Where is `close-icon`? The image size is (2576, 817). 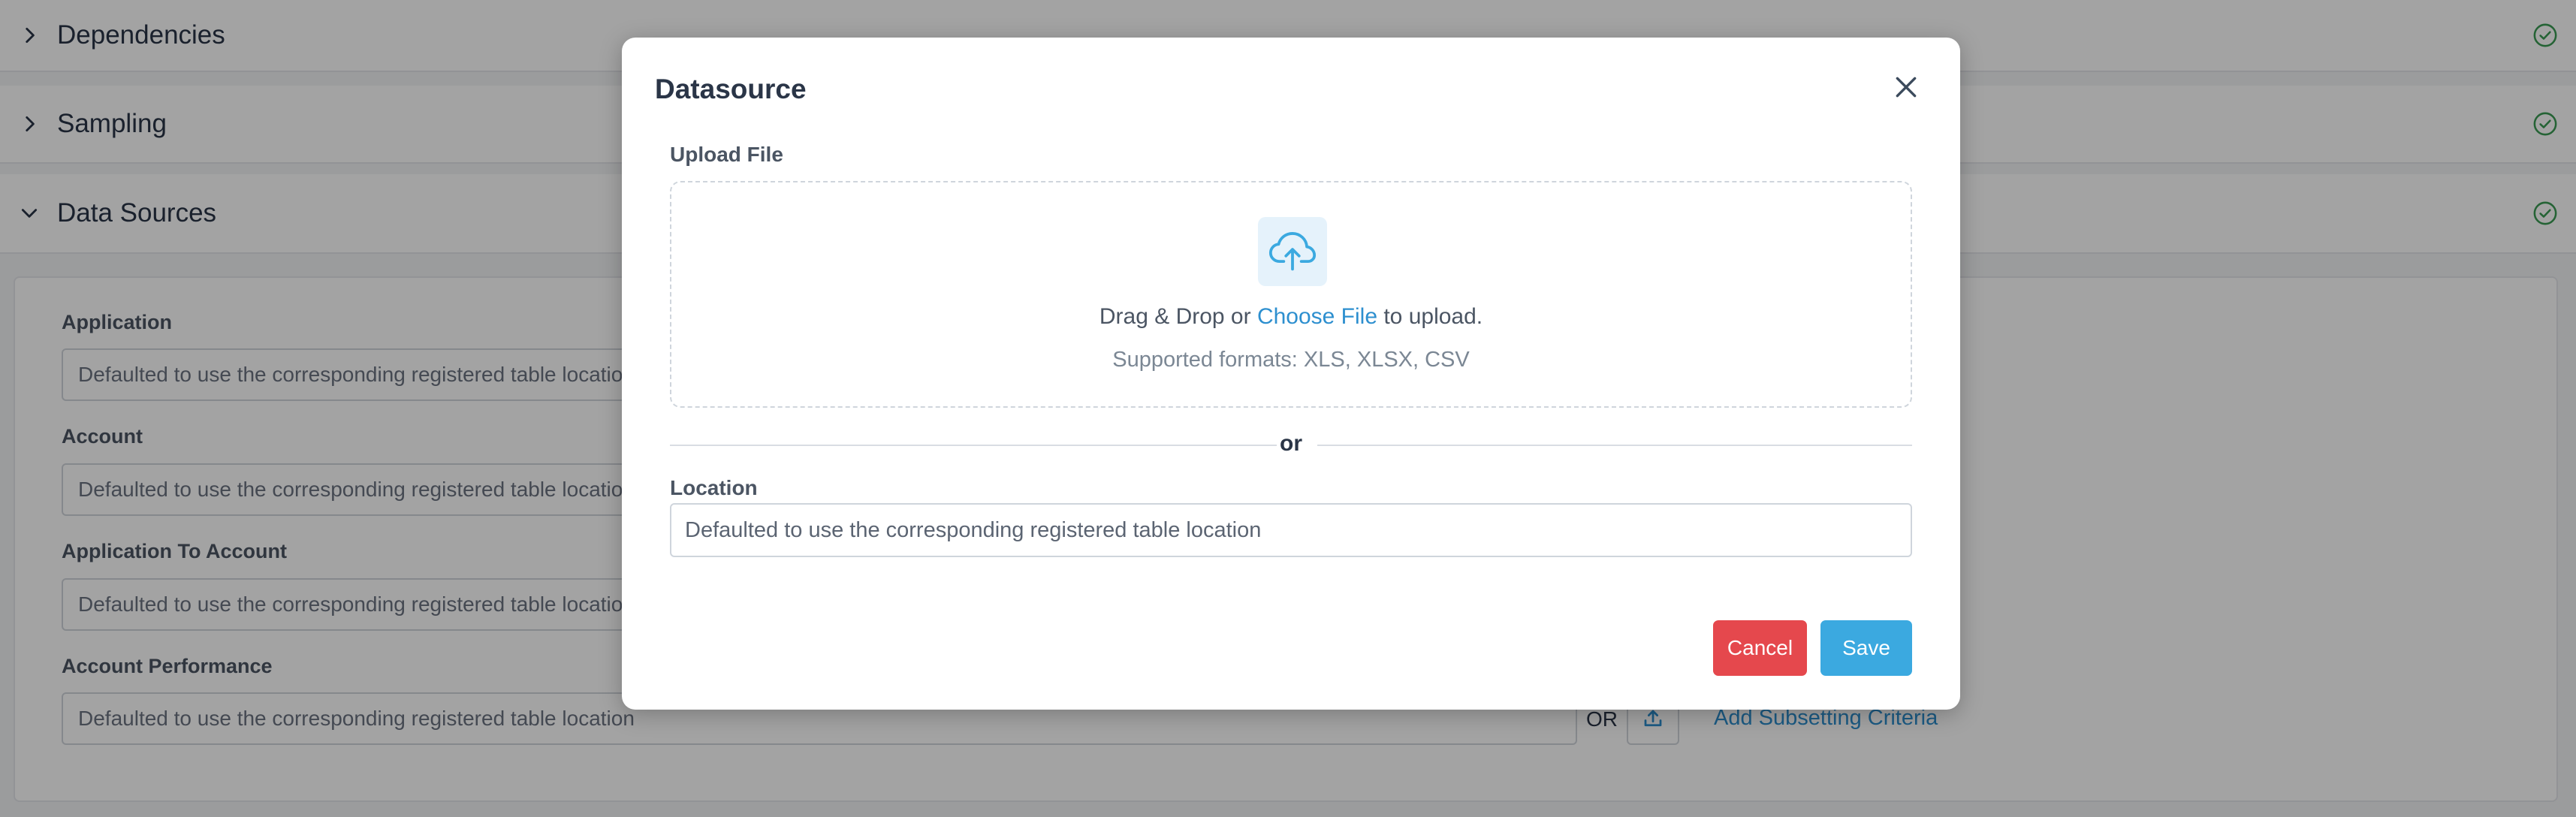 close-icon is located at coordinates (1906, 87).